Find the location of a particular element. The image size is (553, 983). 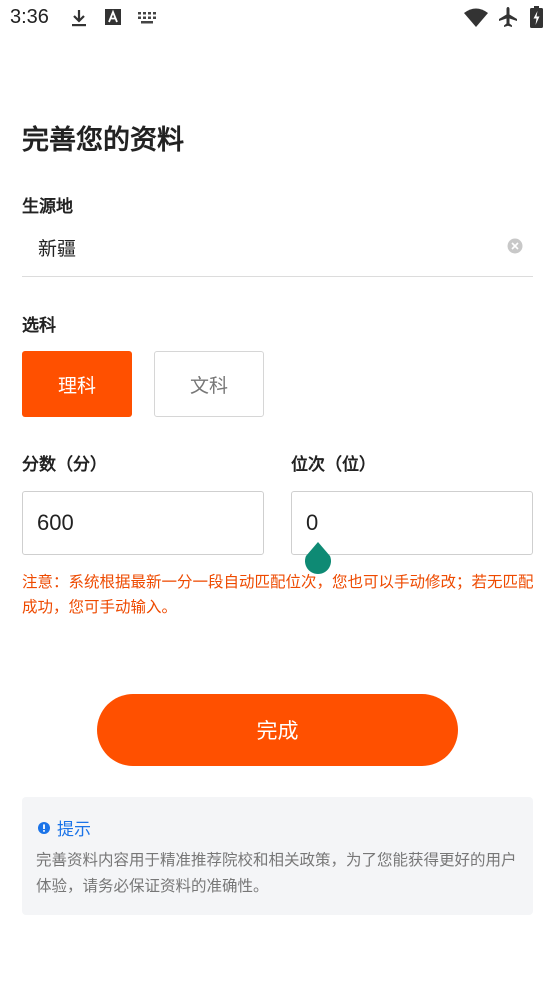

status-time: 3:36 is located at coordinates (29, 17).